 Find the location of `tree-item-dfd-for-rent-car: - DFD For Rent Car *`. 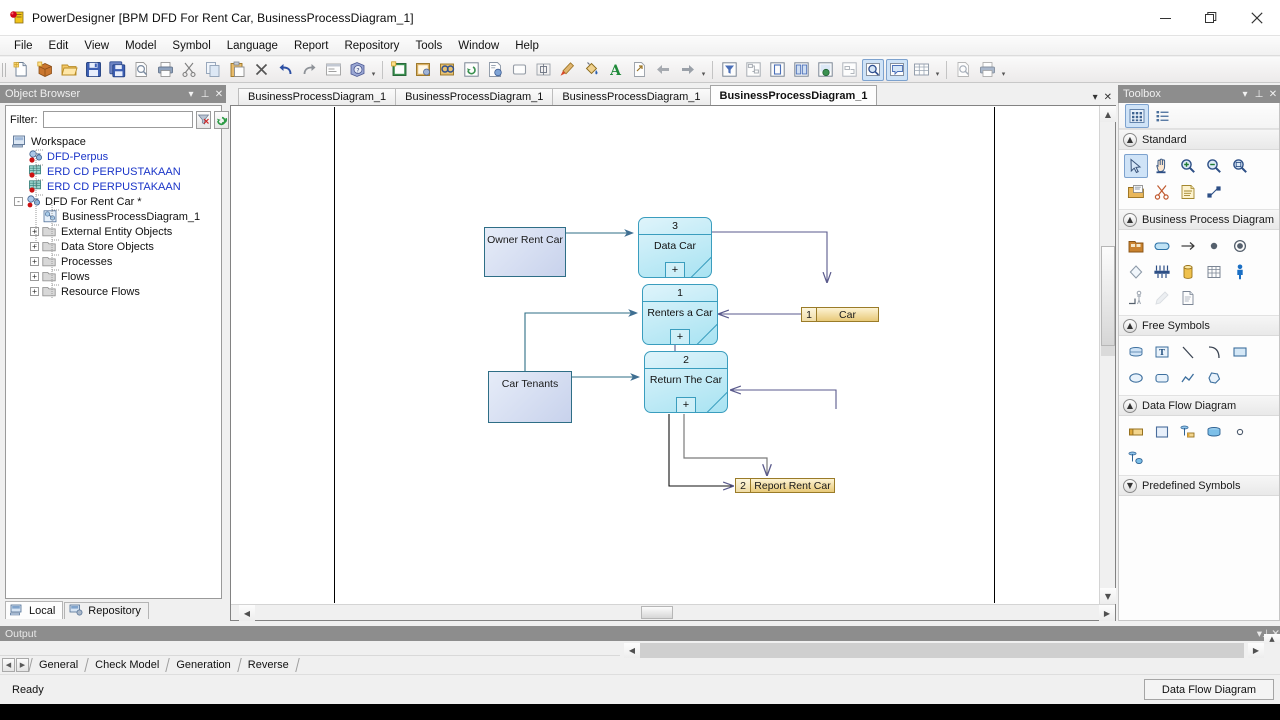

tree-item-dfd-for-rent-car: - DFD For Rent Car * is located at coordinates (116, 201).